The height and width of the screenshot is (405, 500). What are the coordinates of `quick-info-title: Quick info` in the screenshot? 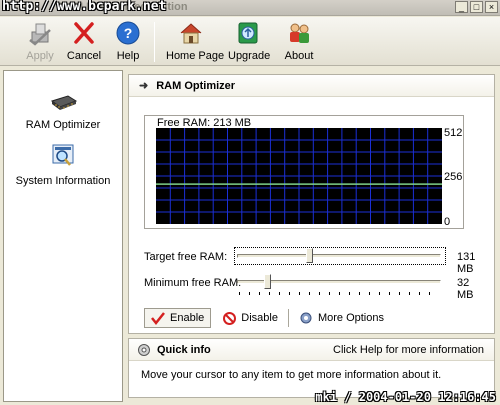 It's located at (184, 349).